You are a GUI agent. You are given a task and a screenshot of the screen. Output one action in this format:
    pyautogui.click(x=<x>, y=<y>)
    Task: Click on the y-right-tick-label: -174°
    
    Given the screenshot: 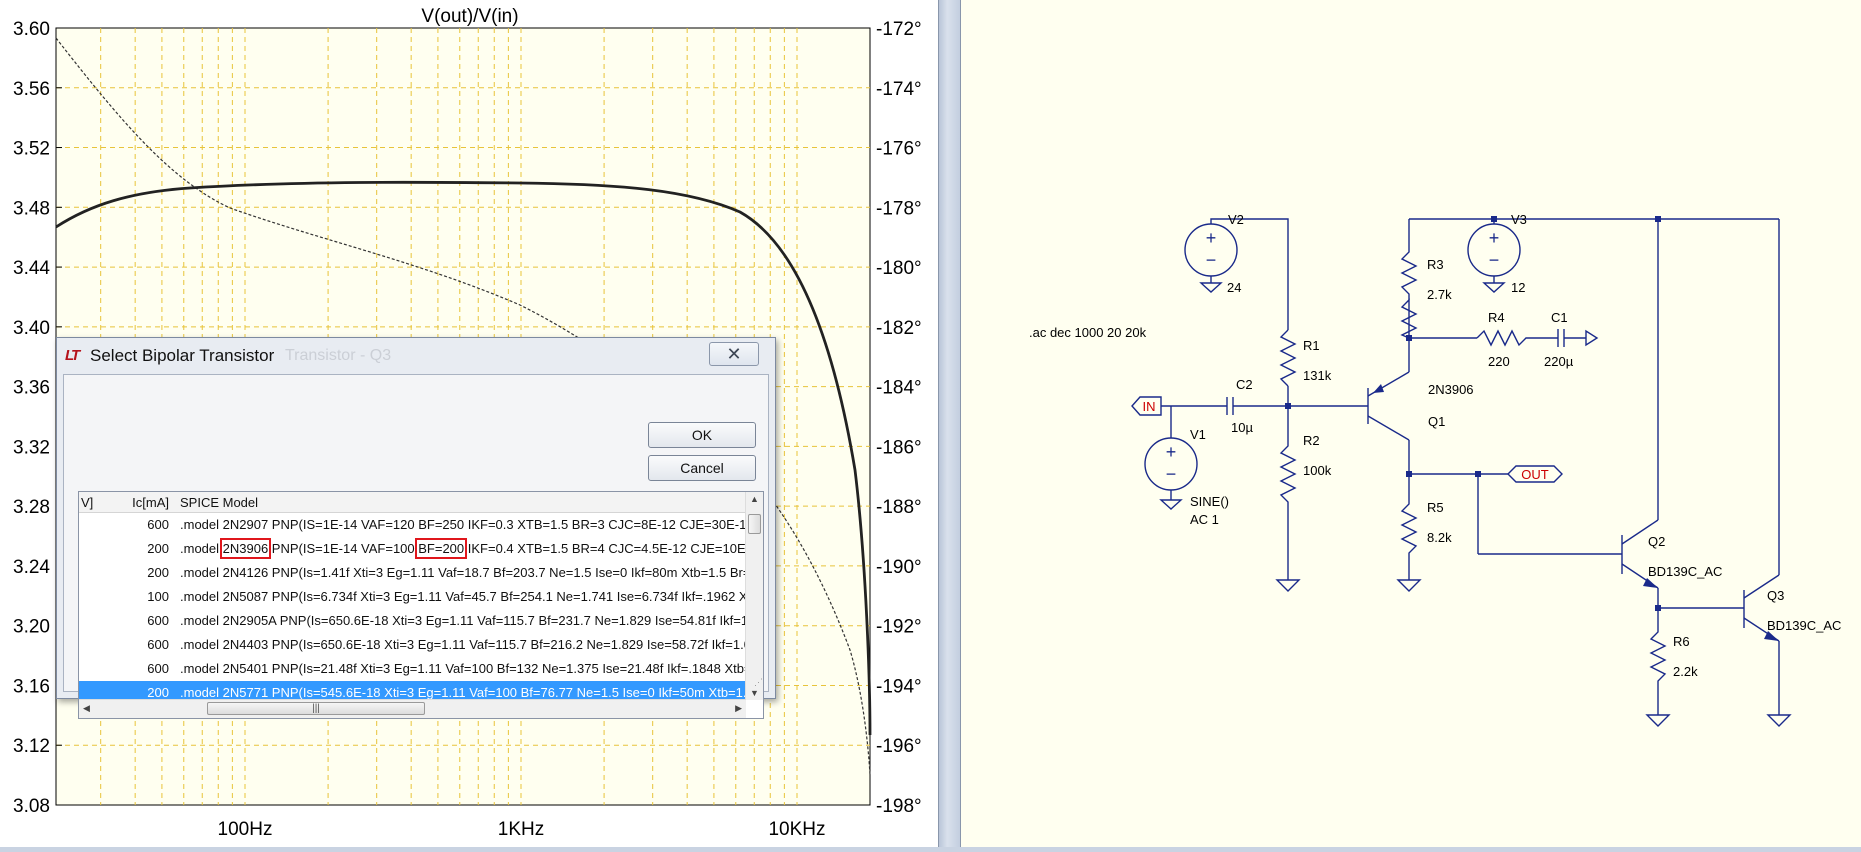 What is the action you would take?
    pyautogui.click(x=899, y=89)
    